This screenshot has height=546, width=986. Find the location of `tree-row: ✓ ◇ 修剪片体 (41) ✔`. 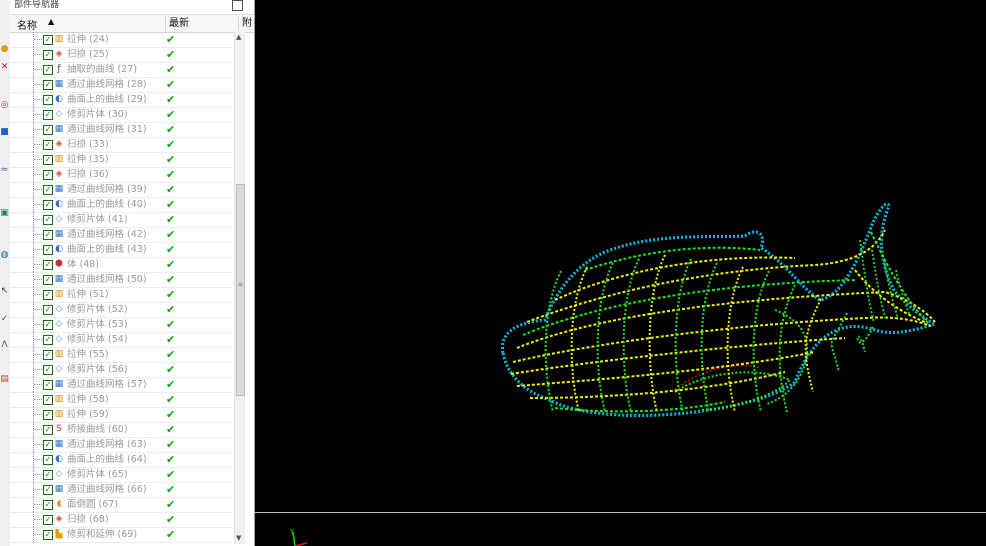

tree-row: ✓ ◇ 修剪片体 (41) ✔ is located at coordinates (121, 219).